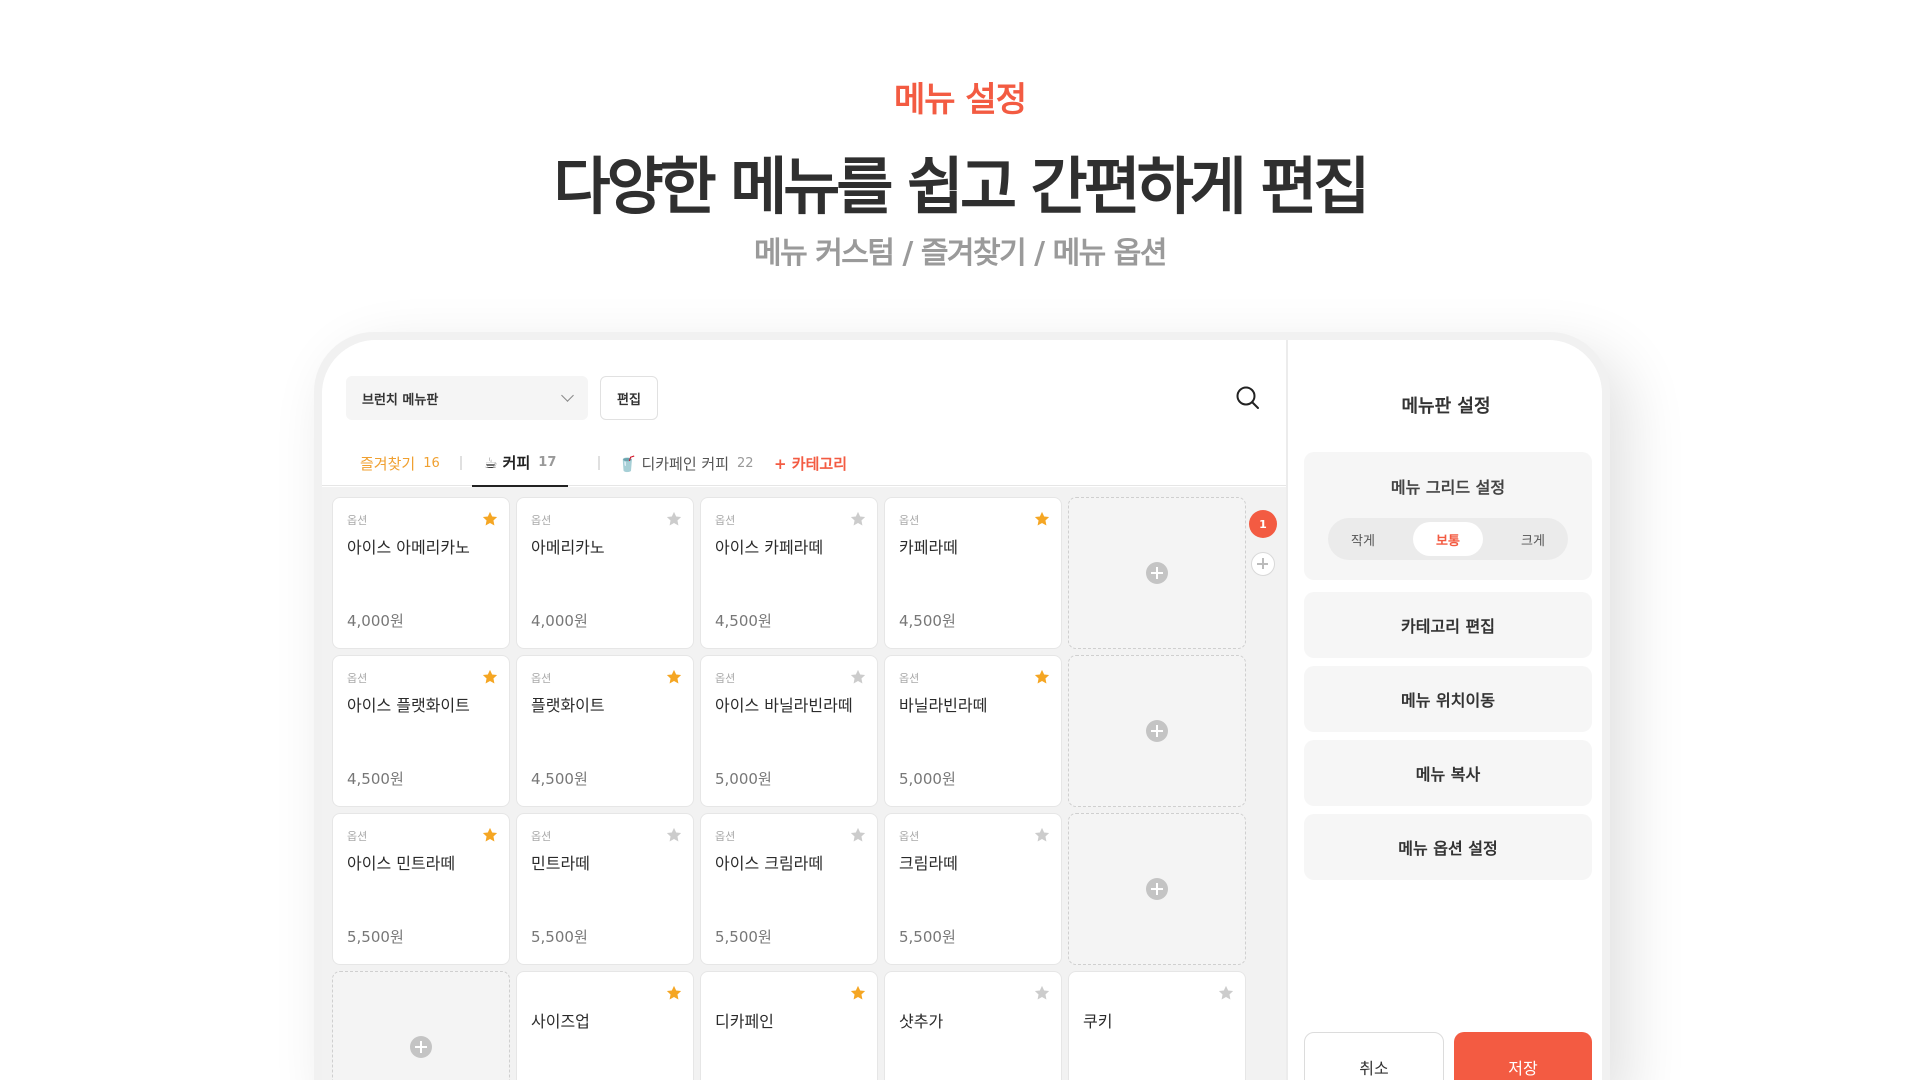 This screenshot has width=1920, height=1080. What do you see at coordinates (431, 463) in the screenshot?
I see `tab-count: 16` at bounding box center [431, 463].